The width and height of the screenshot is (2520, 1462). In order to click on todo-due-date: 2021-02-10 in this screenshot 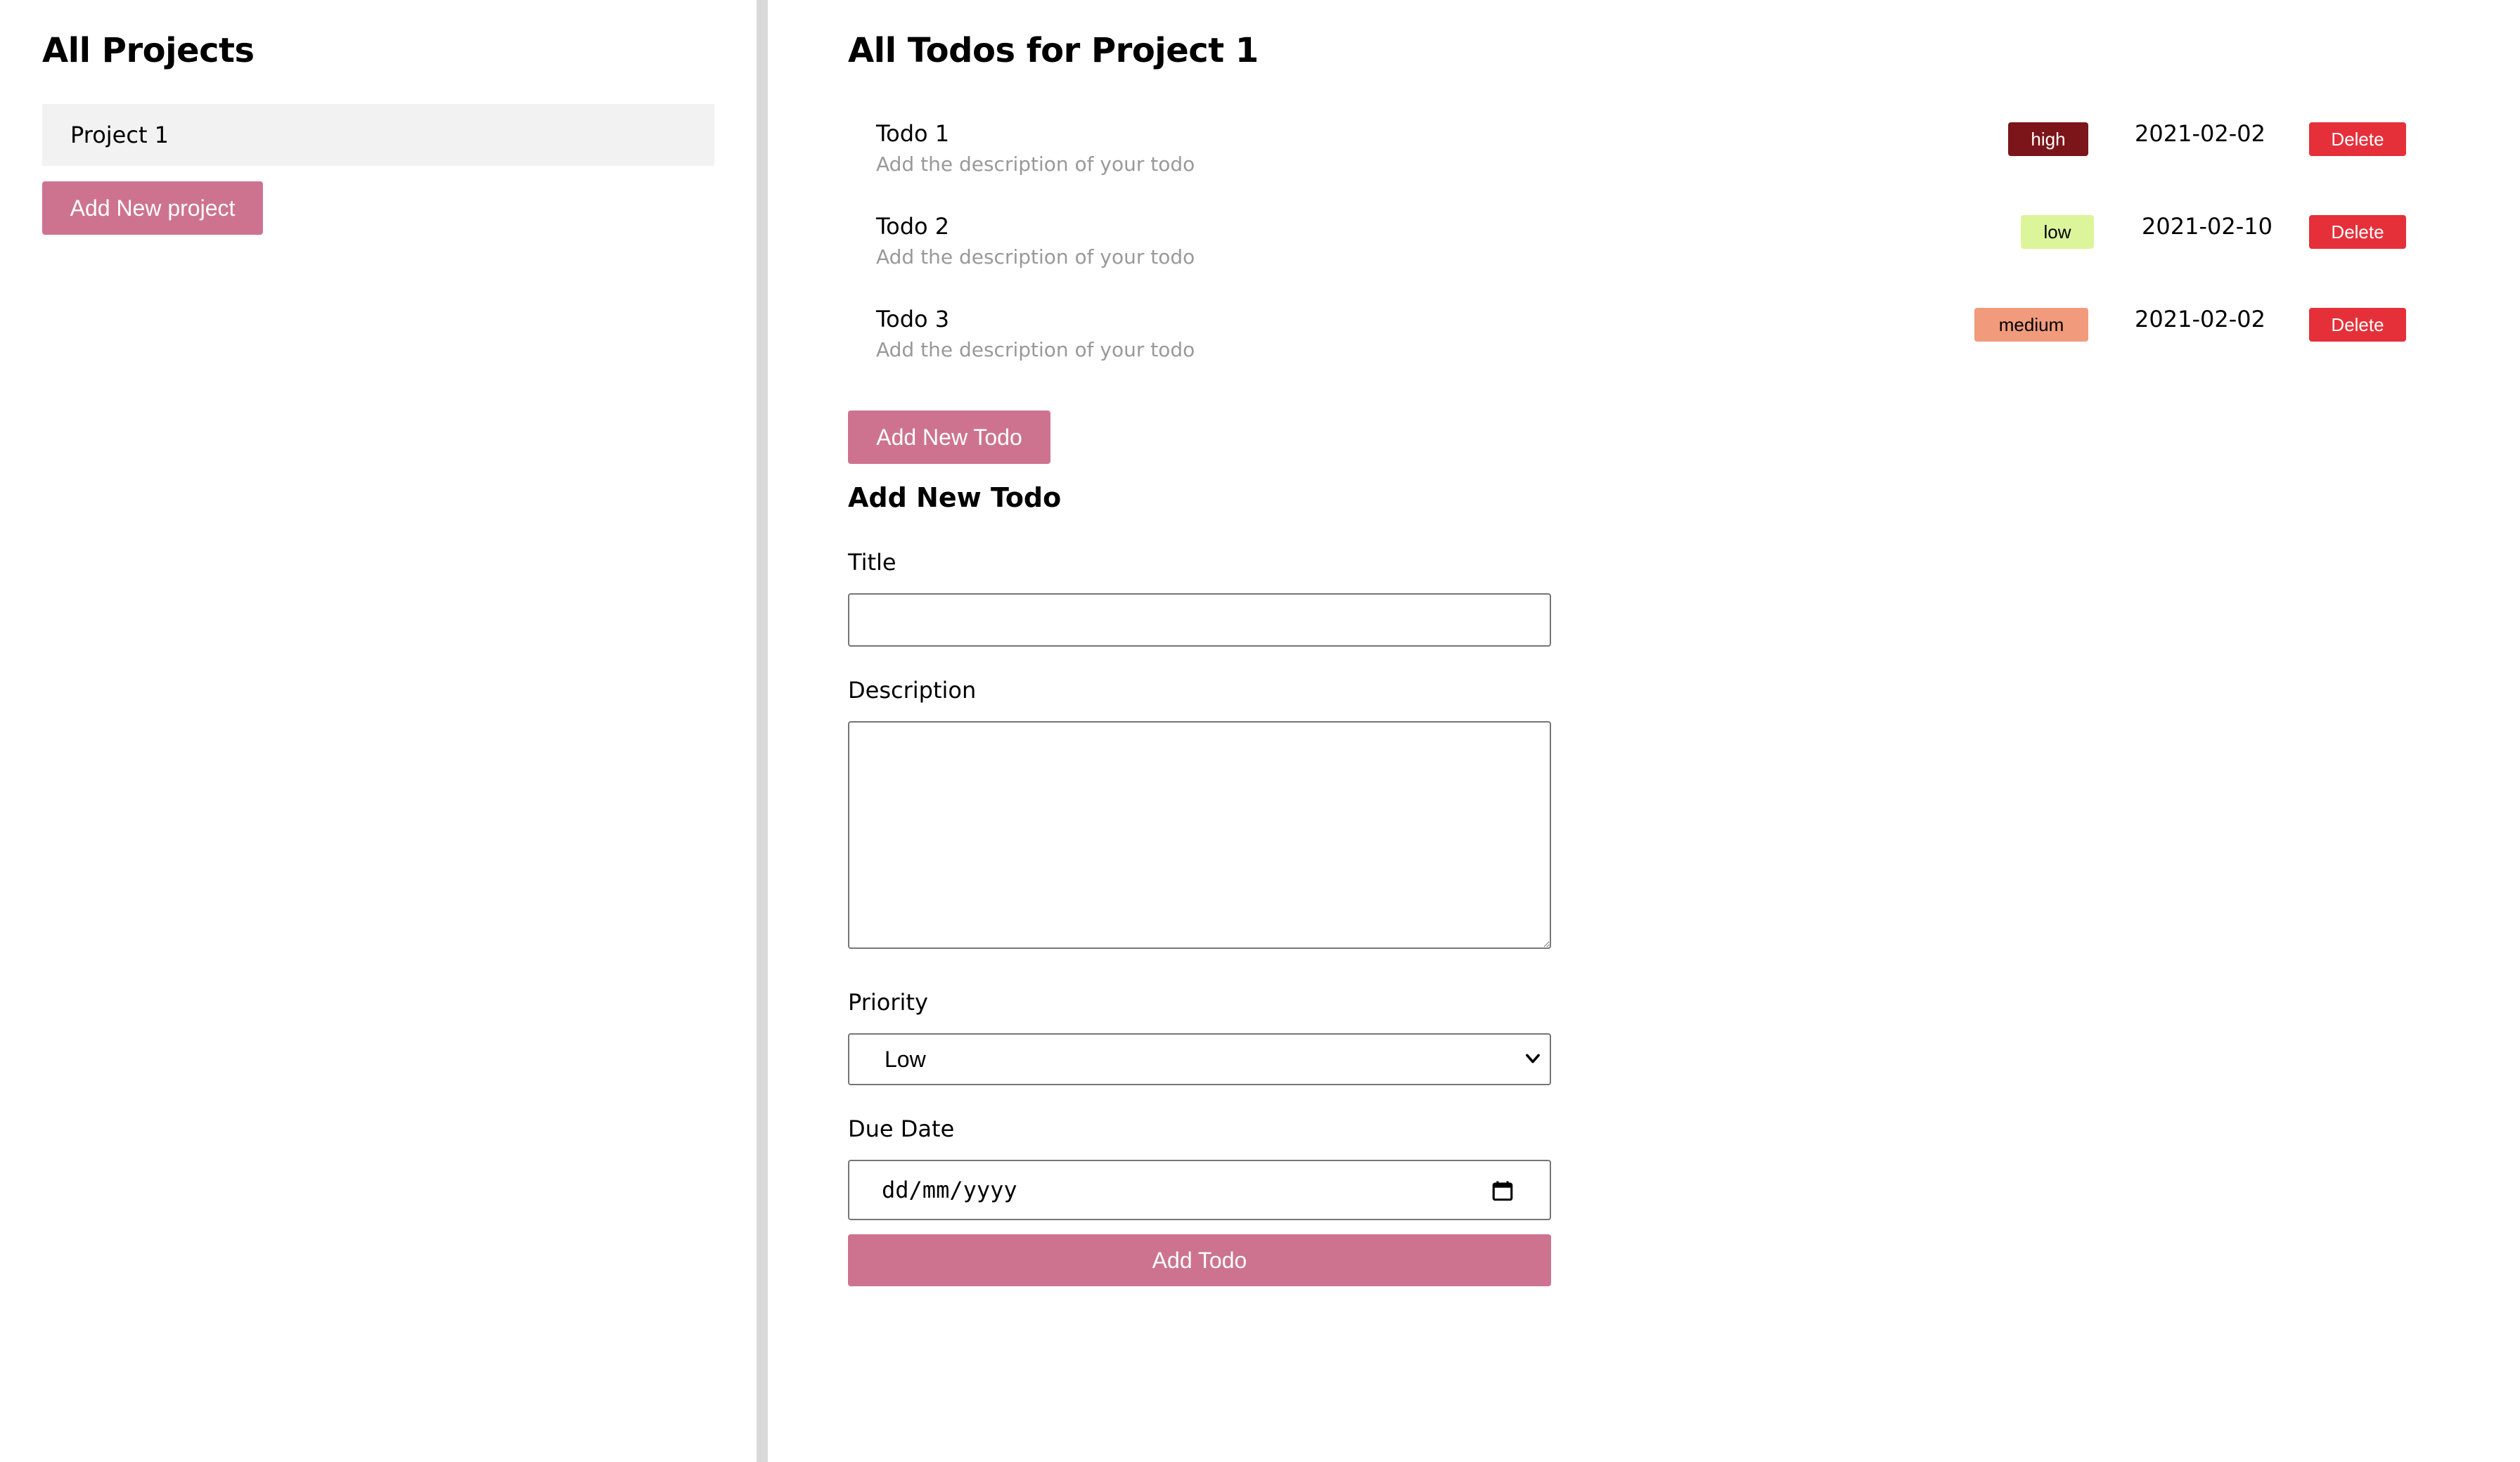, I will do `click(2207, 226)`.